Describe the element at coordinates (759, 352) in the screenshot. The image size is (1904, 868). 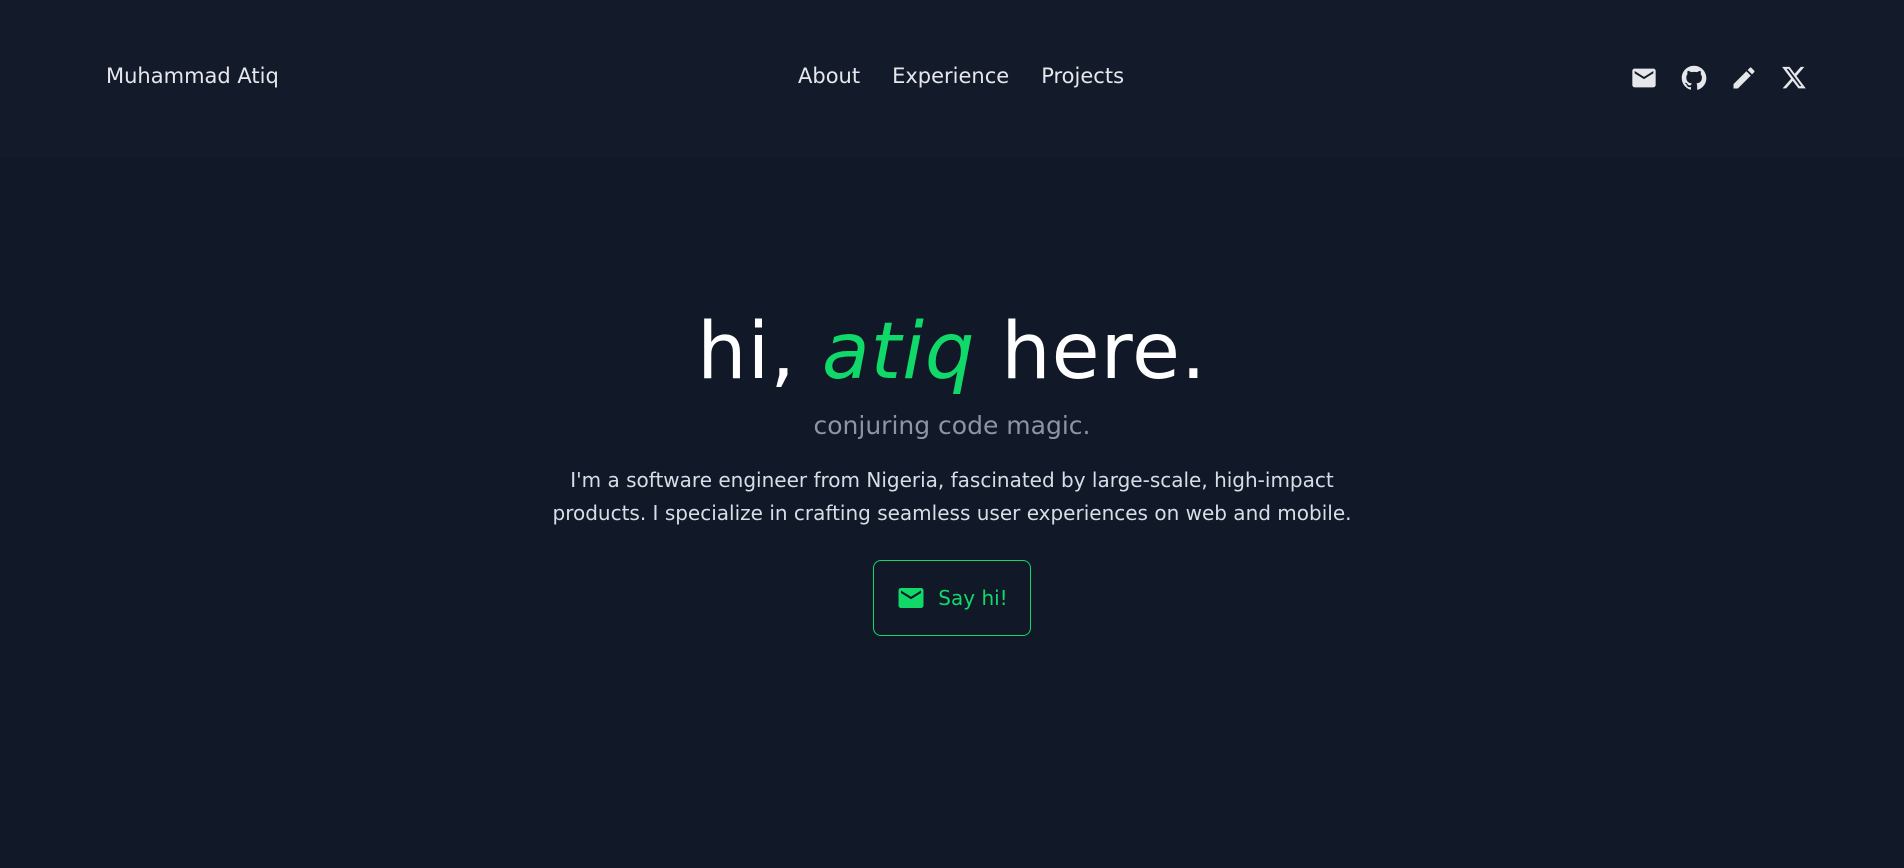
I see `hero-title-prefix: hi,` at that location.